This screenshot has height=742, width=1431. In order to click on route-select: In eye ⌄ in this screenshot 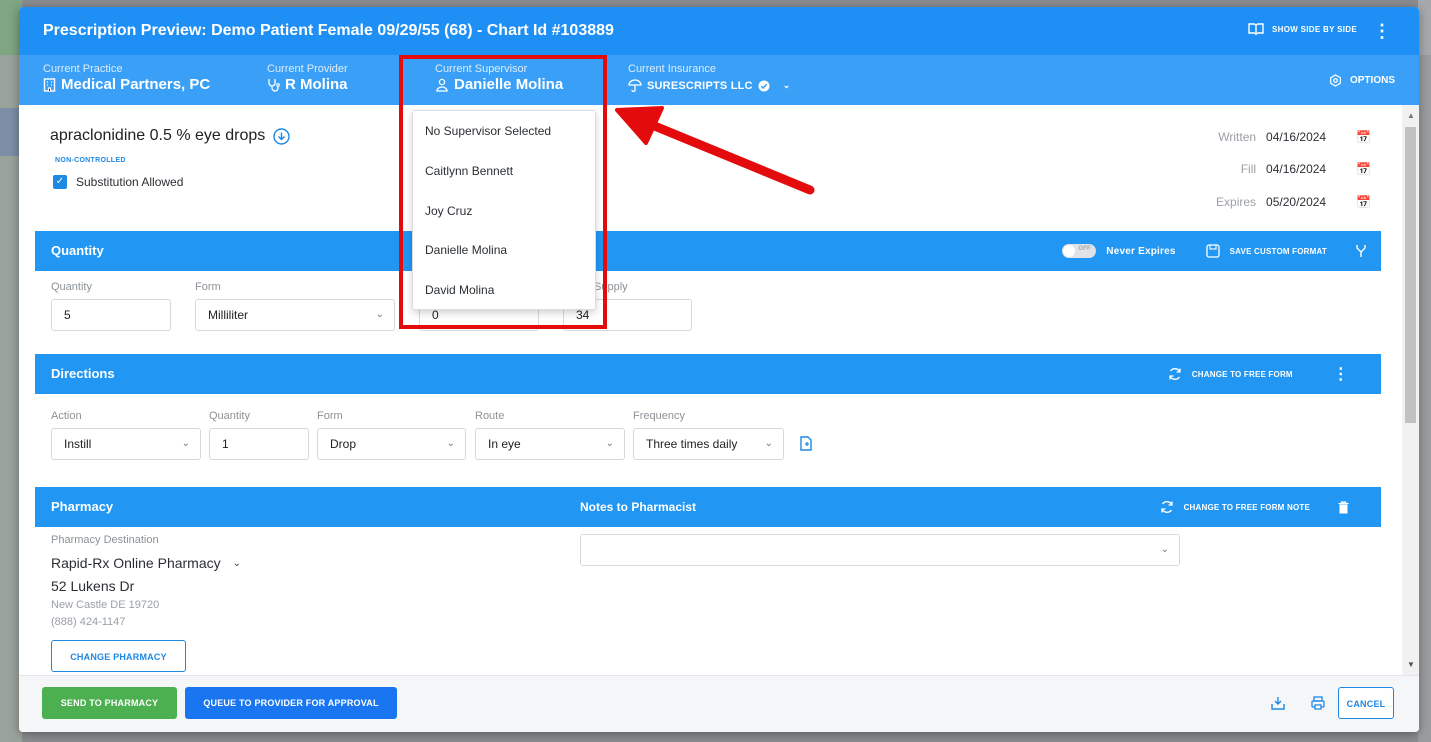, I will do `click(550, 444)`.